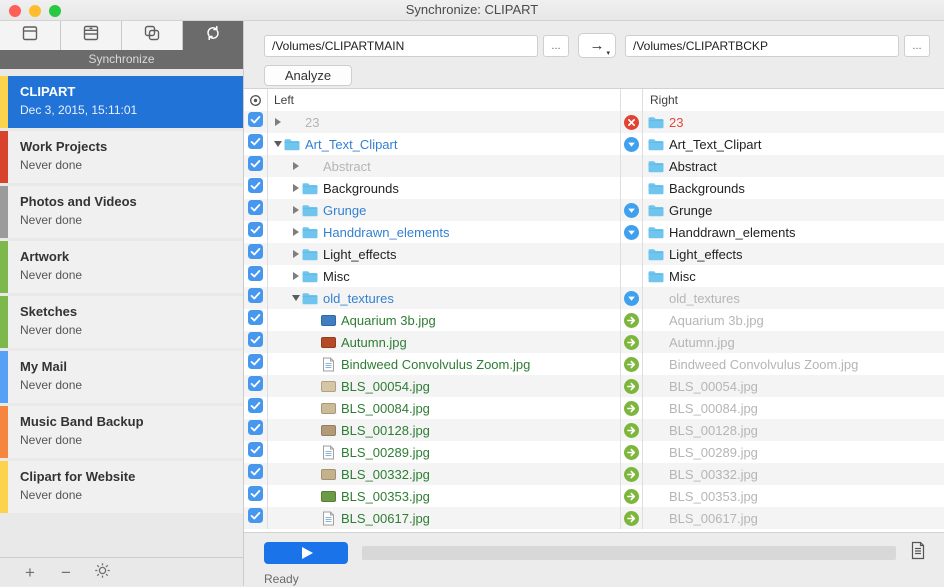 This screenshot has height=587, width=944. Describe the element at coordinates (594, 320) in the screenshot. I see `sync-row: Aquarium 3b.jpg Aquarium 3b.jpg` at that location.